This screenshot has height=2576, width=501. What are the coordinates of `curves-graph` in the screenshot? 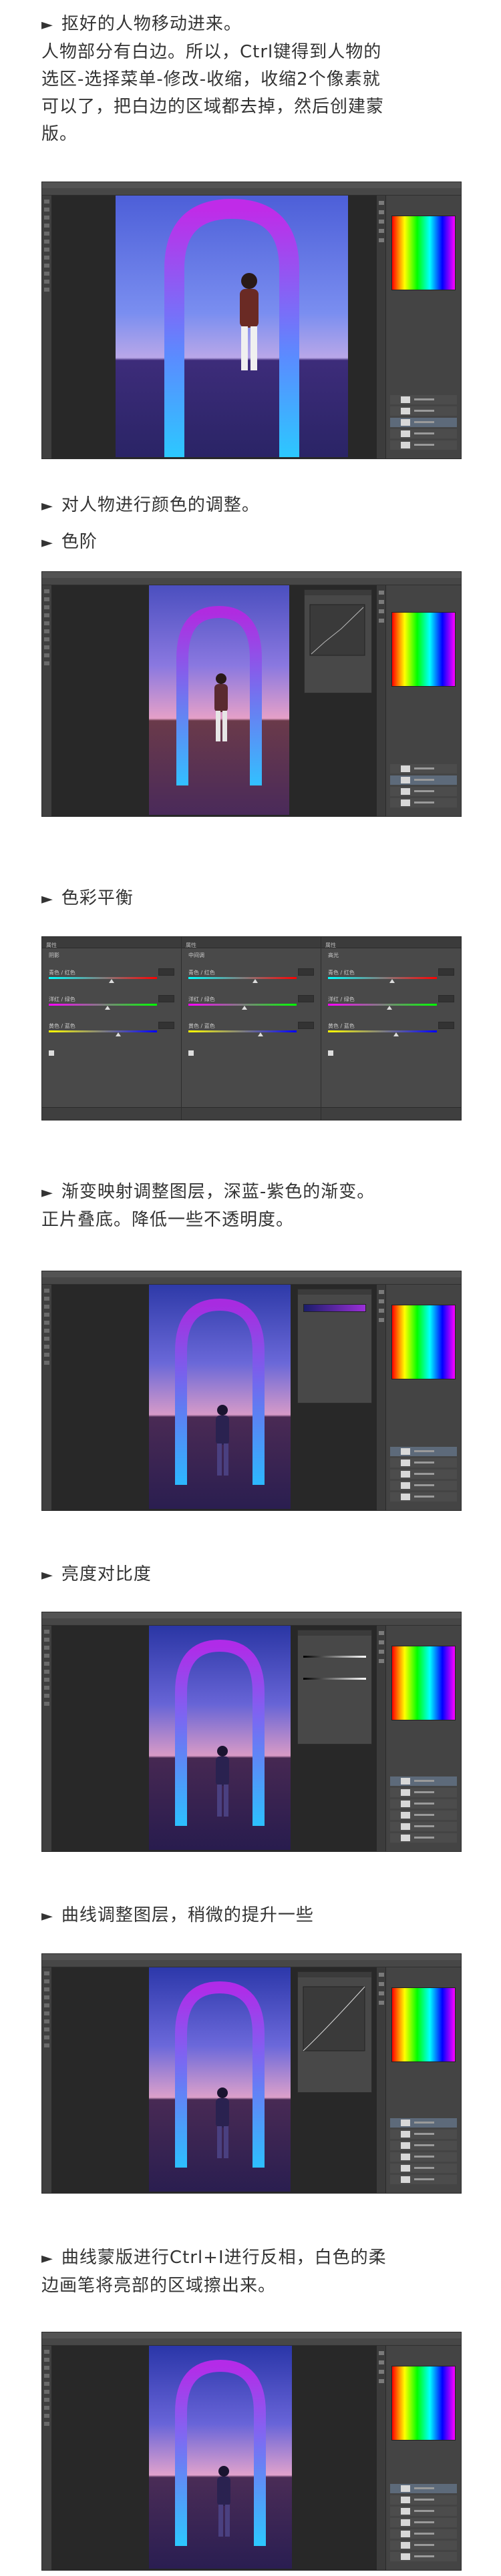 It's located at (334, 2020).